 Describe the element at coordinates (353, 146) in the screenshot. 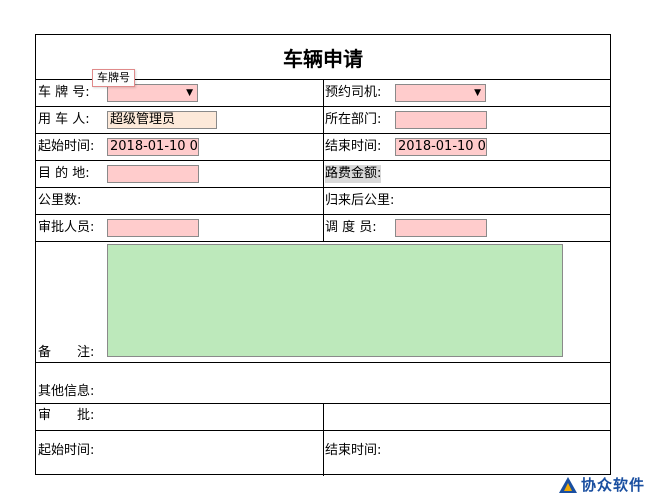

I see `end-time-label: 结束时间:` at that location.